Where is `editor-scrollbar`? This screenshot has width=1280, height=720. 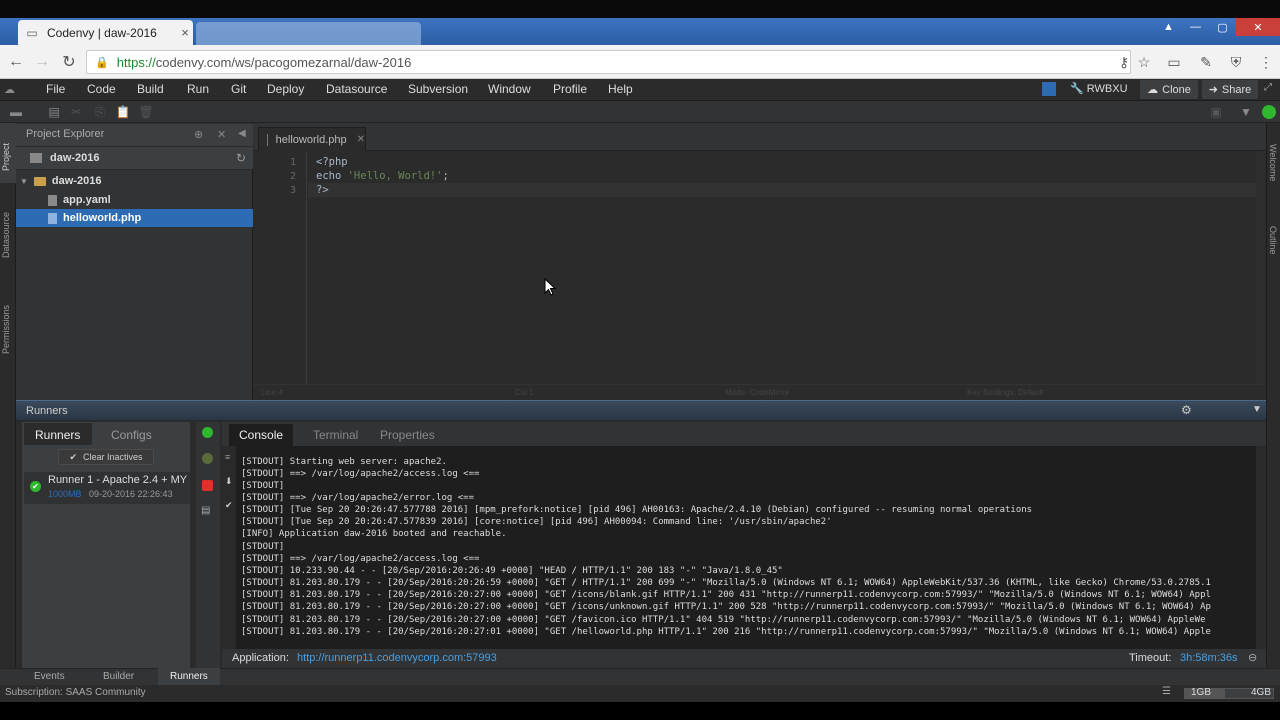 editor-scrollbar is located at coordinates (1261, 267).